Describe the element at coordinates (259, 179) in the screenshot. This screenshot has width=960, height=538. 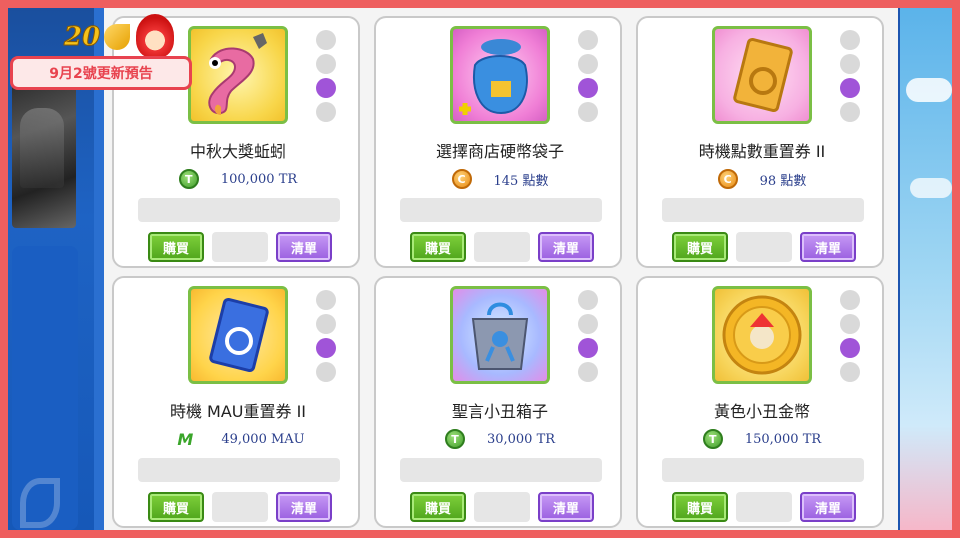
I see `item-price: 100,000 TR` at that location.